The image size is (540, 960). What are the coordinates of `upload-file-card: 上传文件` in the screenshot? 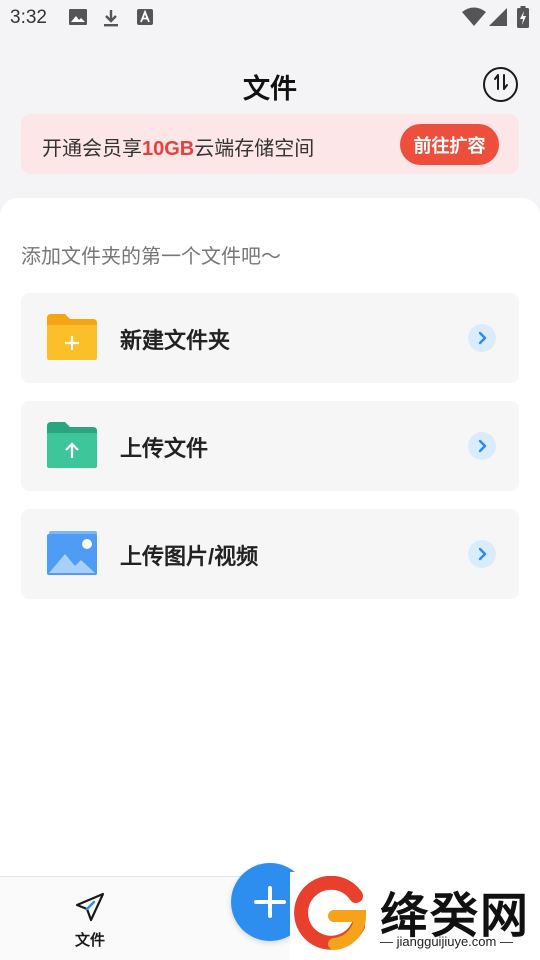 It's located at (270, 446).